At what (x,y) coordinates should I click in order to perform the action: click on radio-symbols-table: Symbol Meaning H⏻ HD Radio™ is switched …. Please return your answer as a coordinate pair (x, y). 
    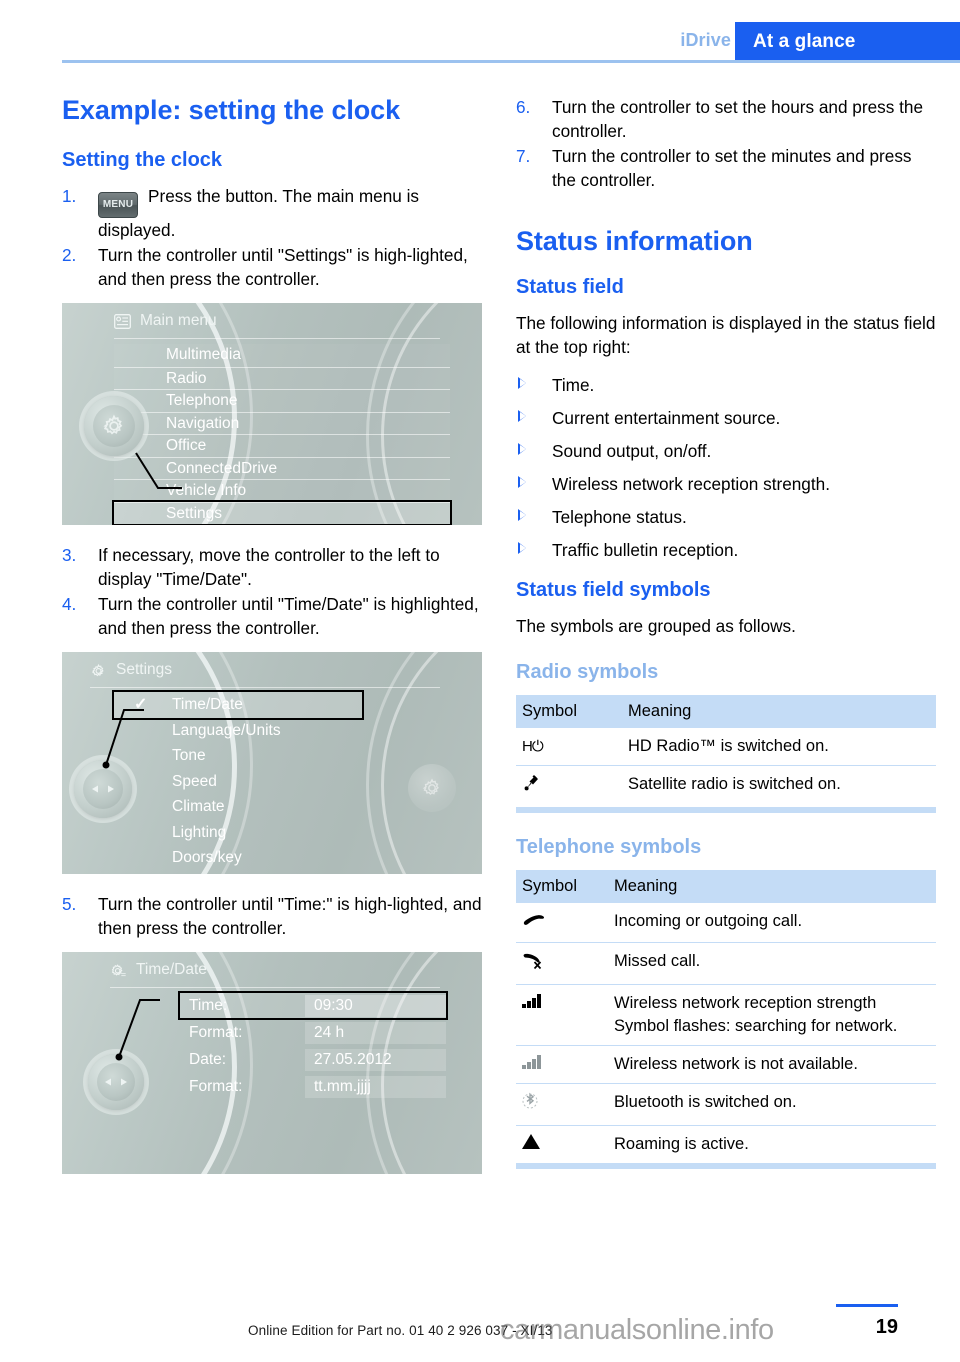
    Looking at the image, I should click on (726, 754).